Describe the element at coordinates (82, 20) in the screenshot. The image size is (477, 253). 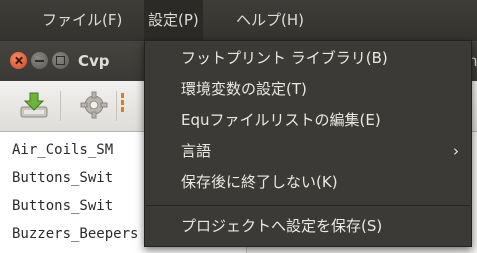
I see `menu-file: ファイル(F)` at that location.